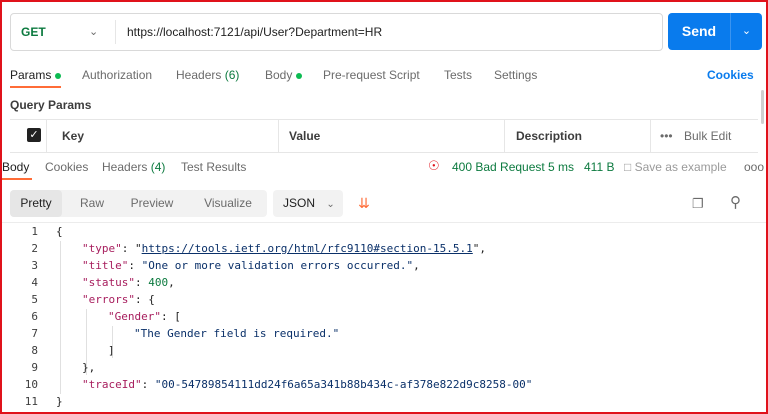 Image resolution: width=768 pixels, height=414 pixels. I want to click on indent-guide, so click(60, 317).